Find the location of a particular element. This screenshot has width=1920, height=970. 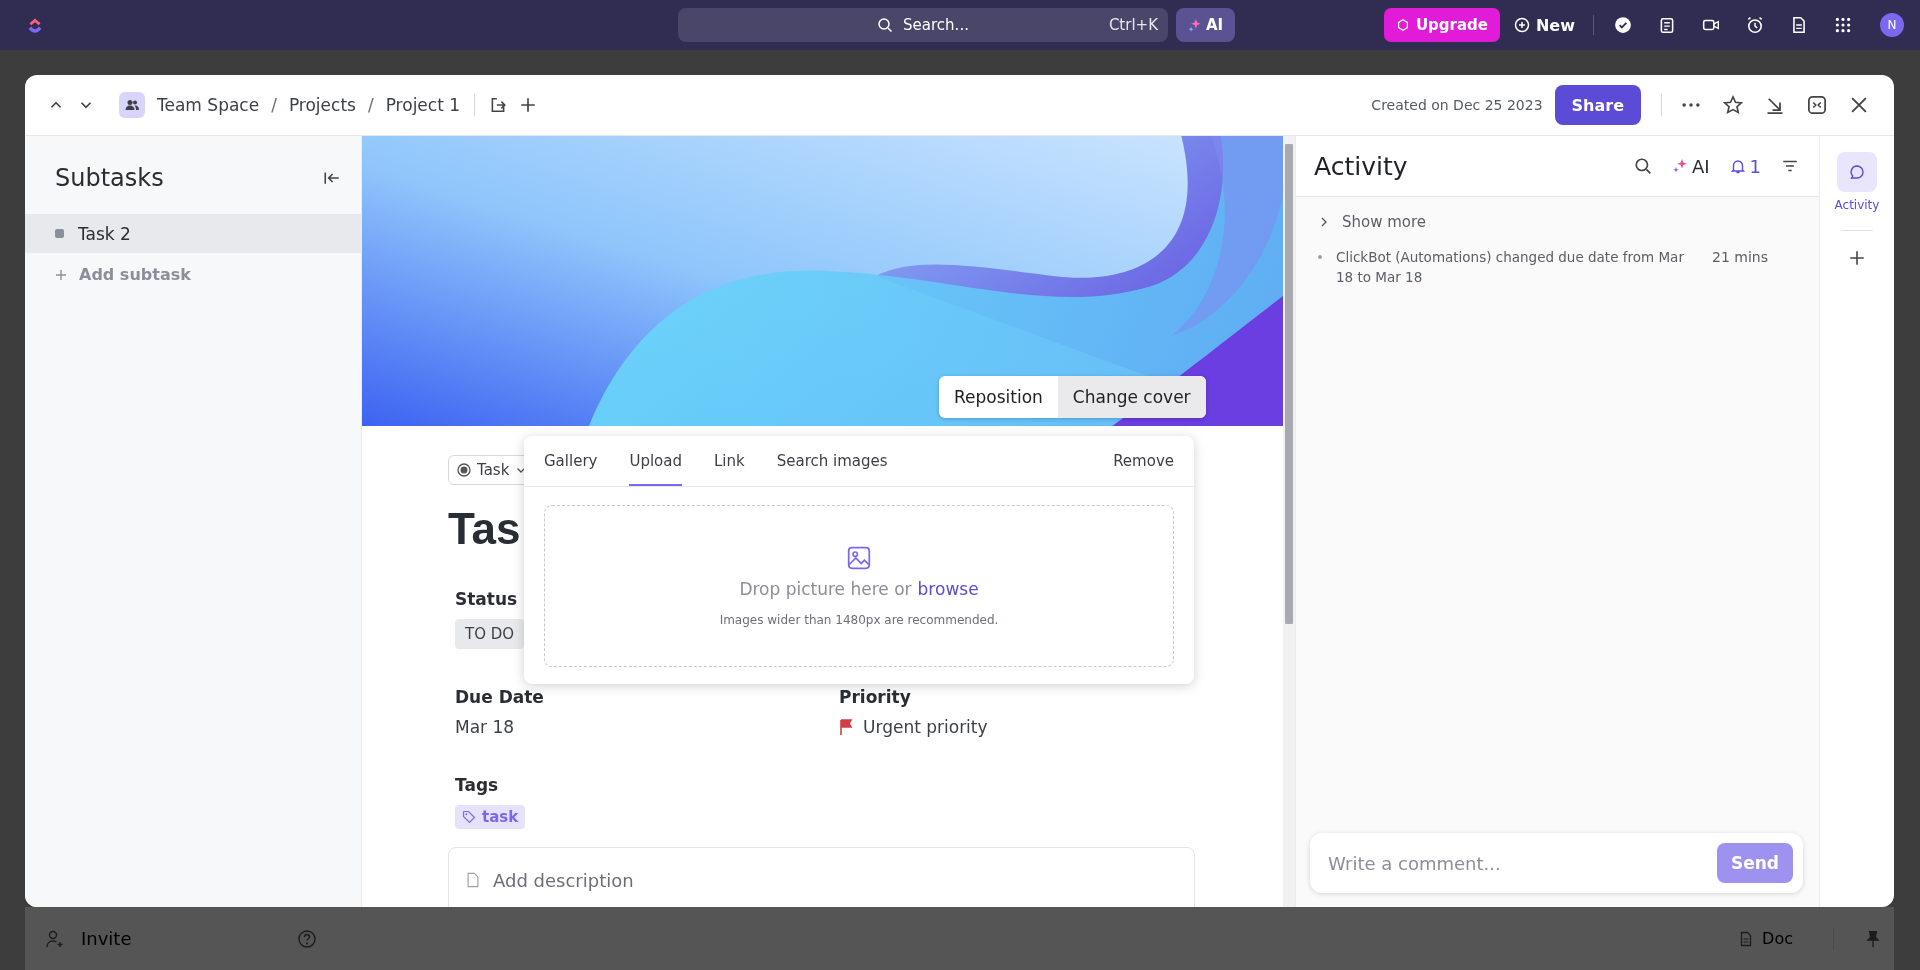

alarm-clock-icon is located at coordinates (1755, 25).